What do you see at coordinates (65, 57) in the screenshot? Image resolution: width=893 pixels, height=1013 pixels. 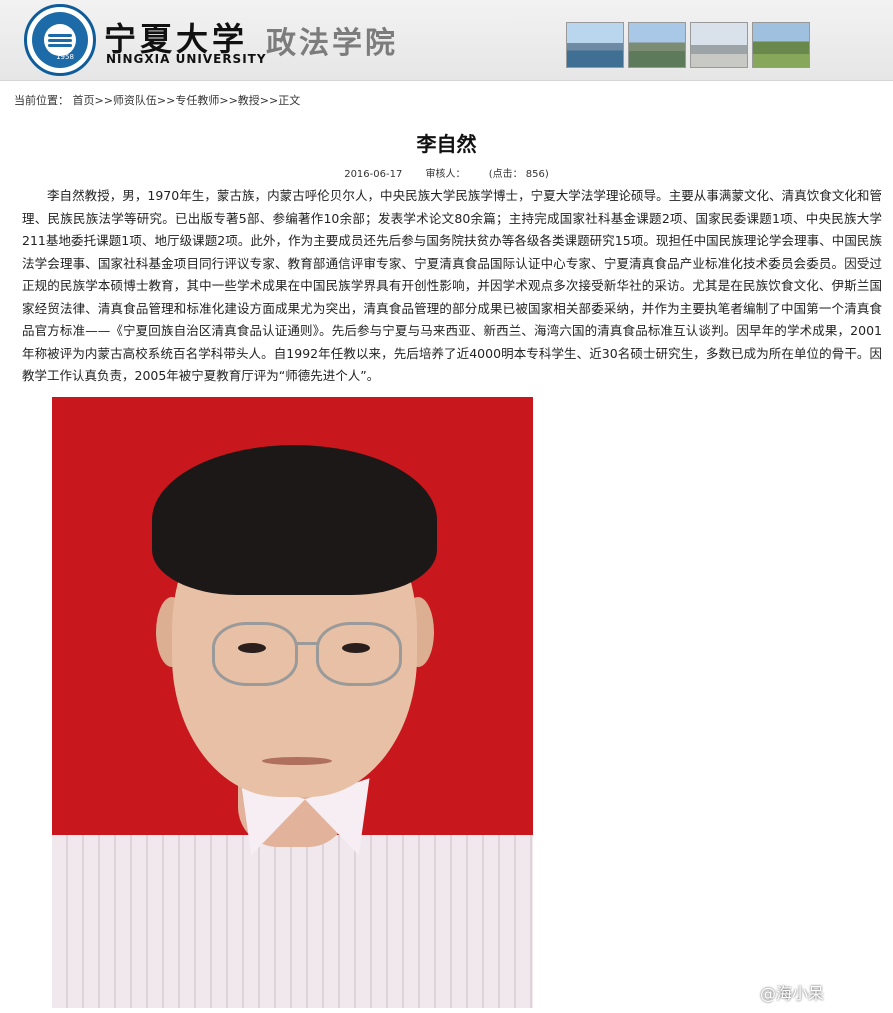 I see `logo-year: 1958` at bounding box center [65, 57].